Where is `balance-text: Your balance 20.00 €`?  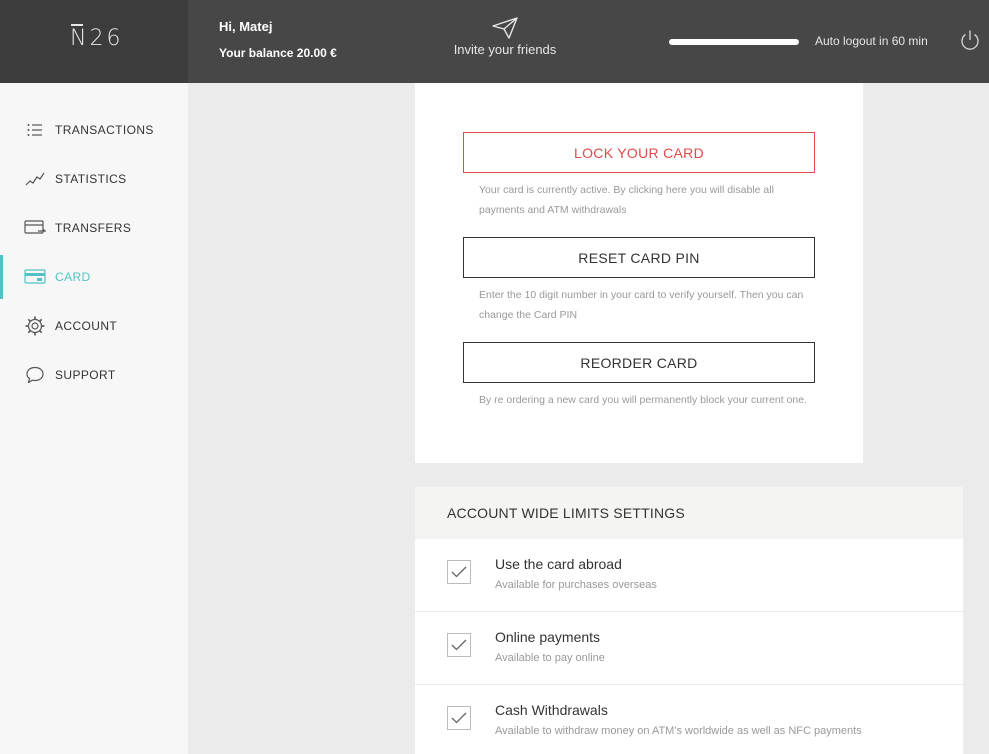
balance-text: Your balance 20.00 € is located at coordinates (278, 53).